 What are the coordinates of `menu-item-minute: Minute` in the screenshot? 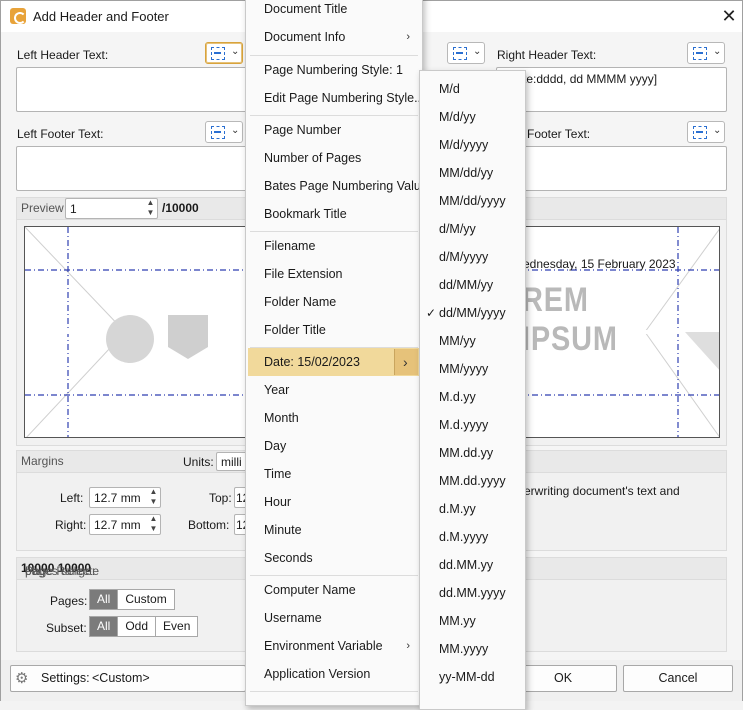 It's located at (334, 530).